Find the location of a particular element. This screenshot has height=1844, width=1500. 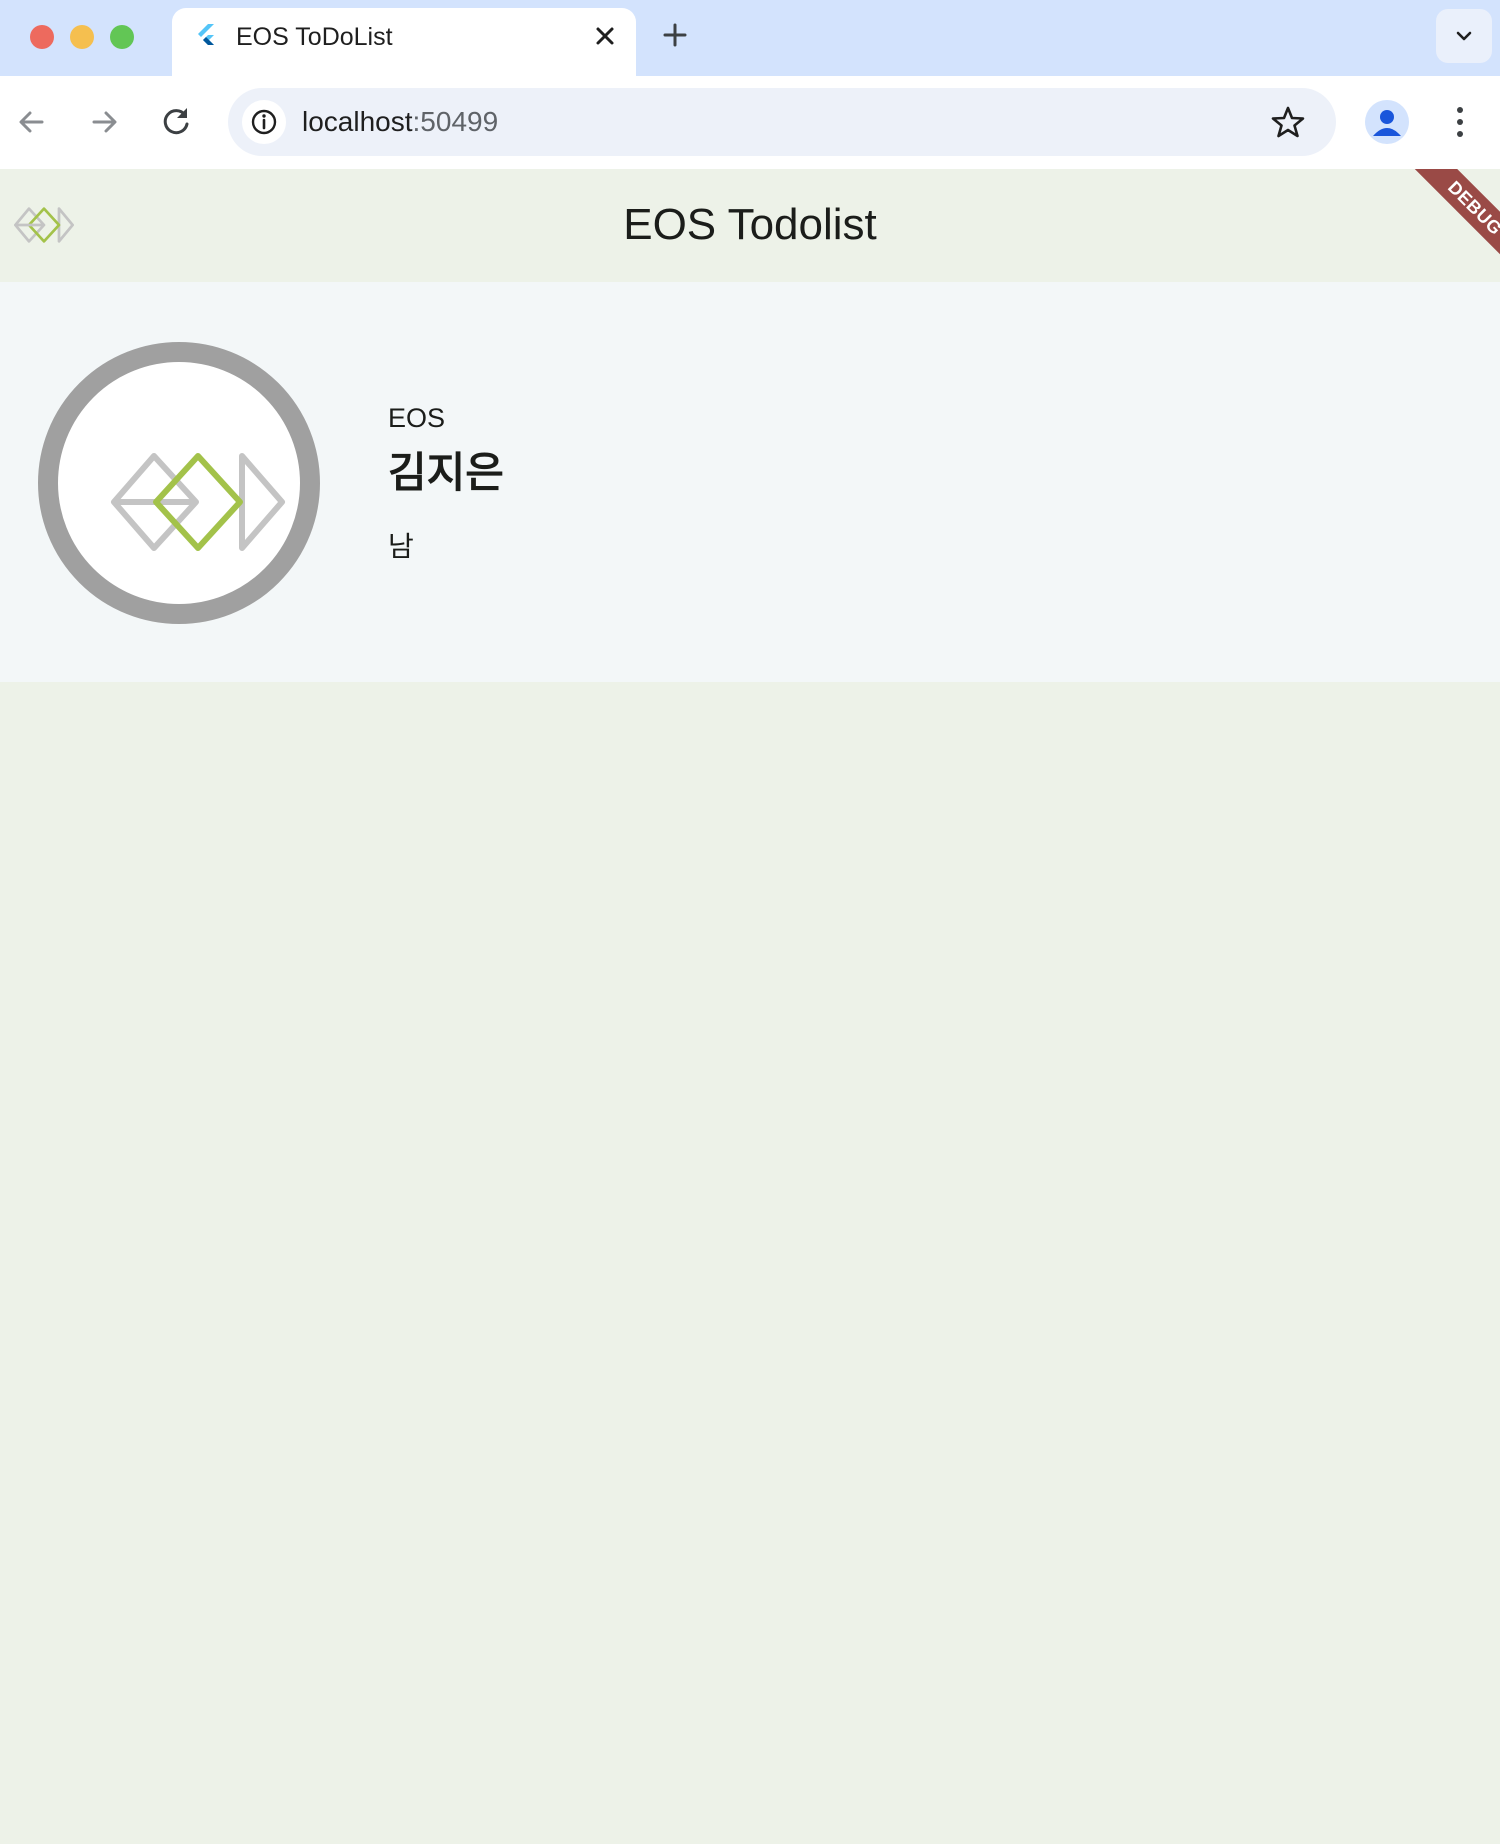

address-bar: localhost:50499 is located at coordinates (782, 122).